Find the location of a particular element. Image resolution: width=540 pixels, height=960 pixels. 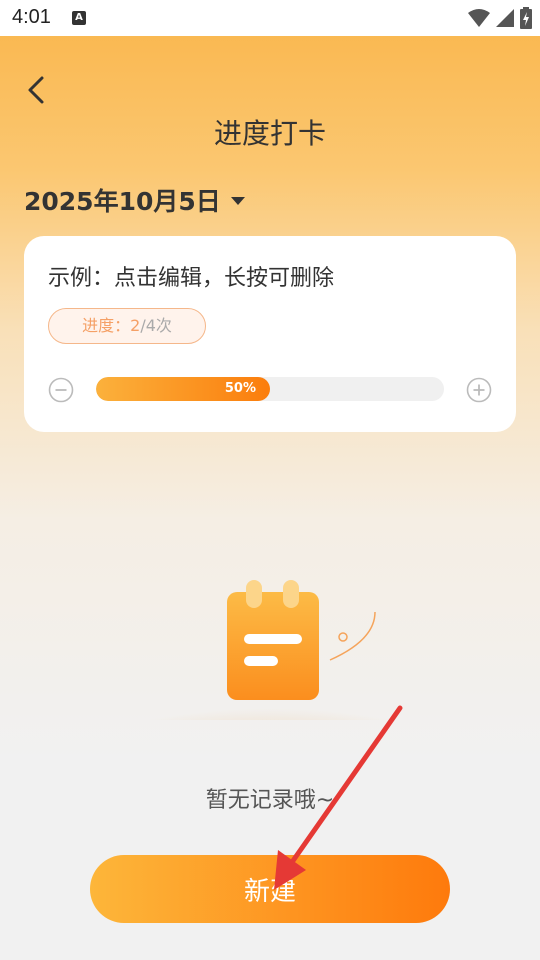

decrement-button is located at coordinates (61, 390).